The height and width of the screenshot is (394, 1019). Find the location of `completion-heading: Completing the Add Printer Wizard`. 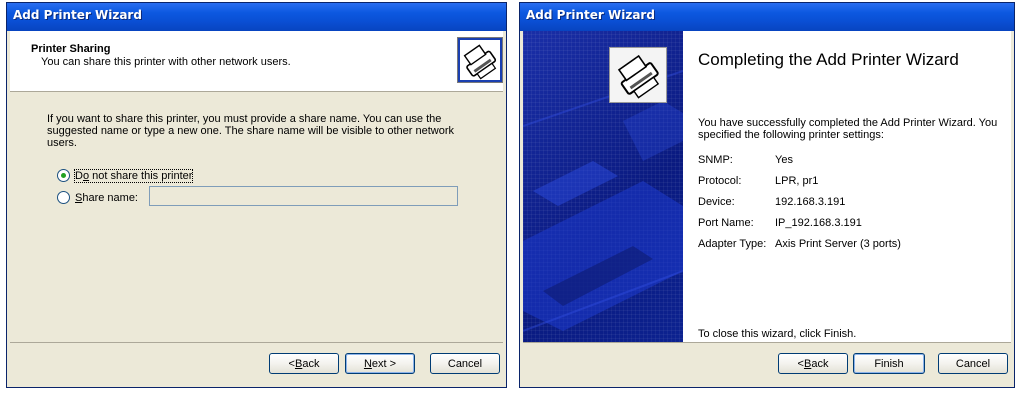

completion-heading: Completing the Add Printer Wizard is located at coordinates (828, 59).